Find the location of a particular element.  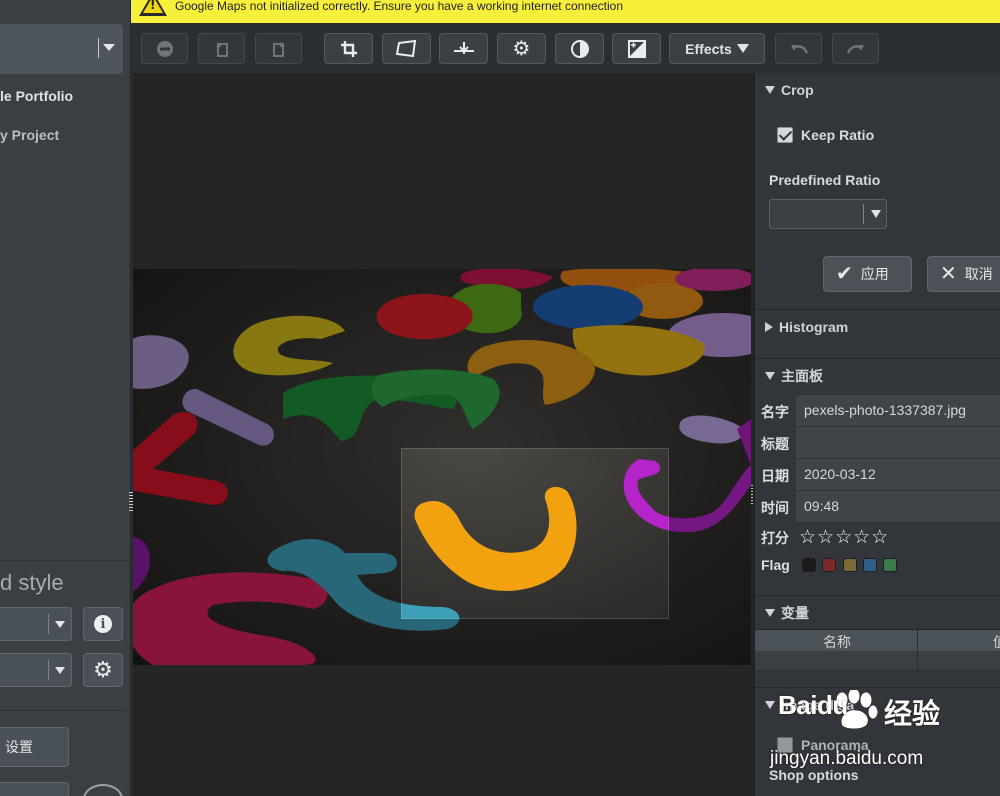

image-data-title: Image data is located at coordinates (818, 704).